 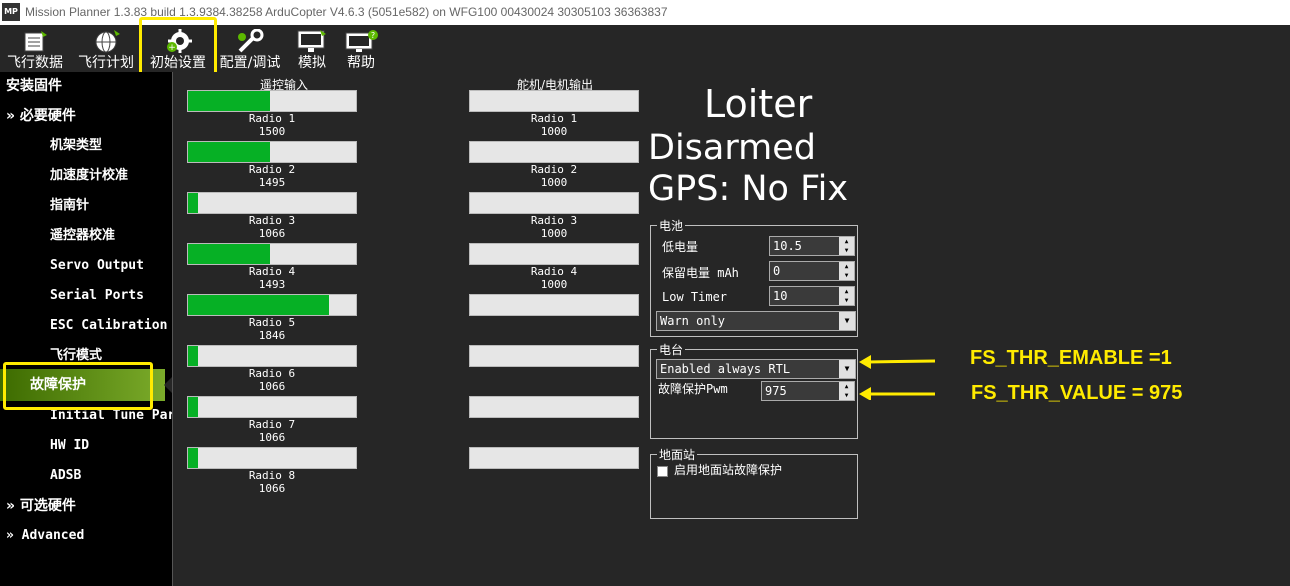 I want to click on rc-input-channel: Radio 4 1493, so click(x=272, y=267).